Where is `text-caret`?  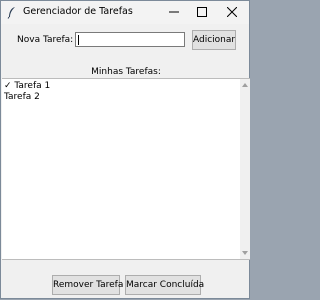
text-caret is located at coordinates (78, 40).